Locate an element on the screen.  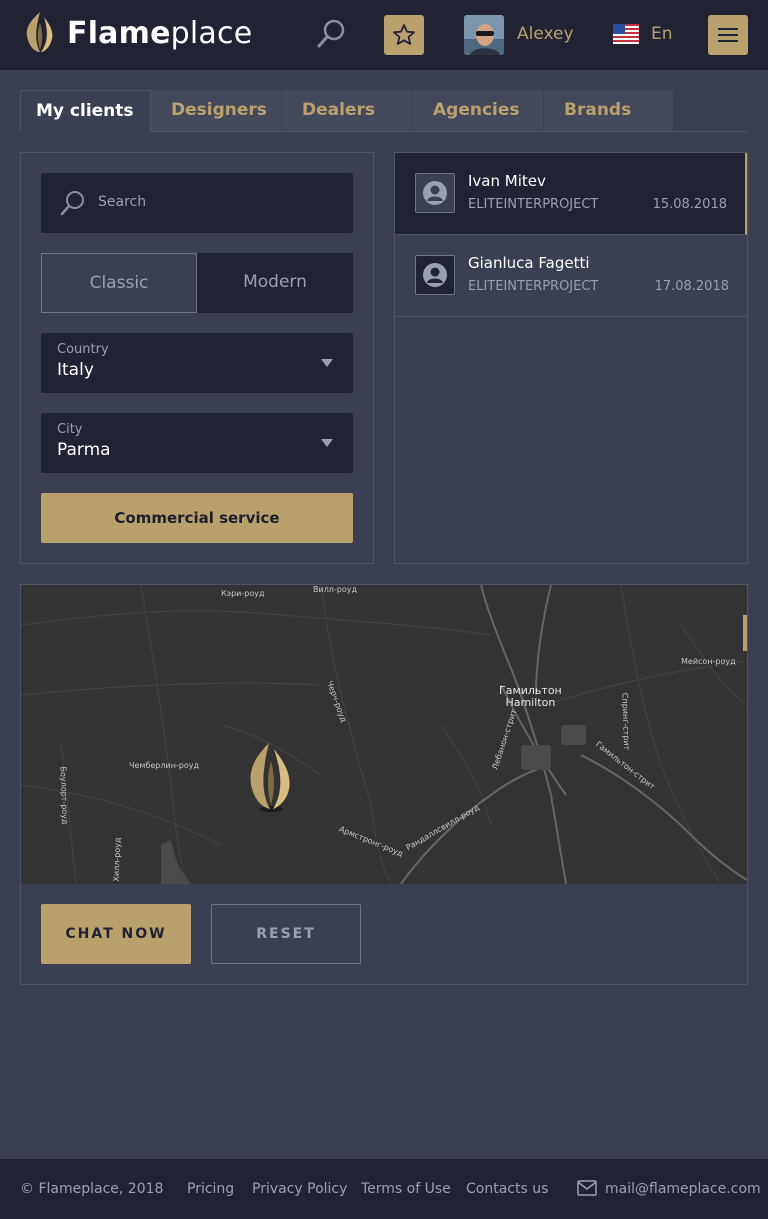
country-select: Country Italy is located at coordinates (197, 363).